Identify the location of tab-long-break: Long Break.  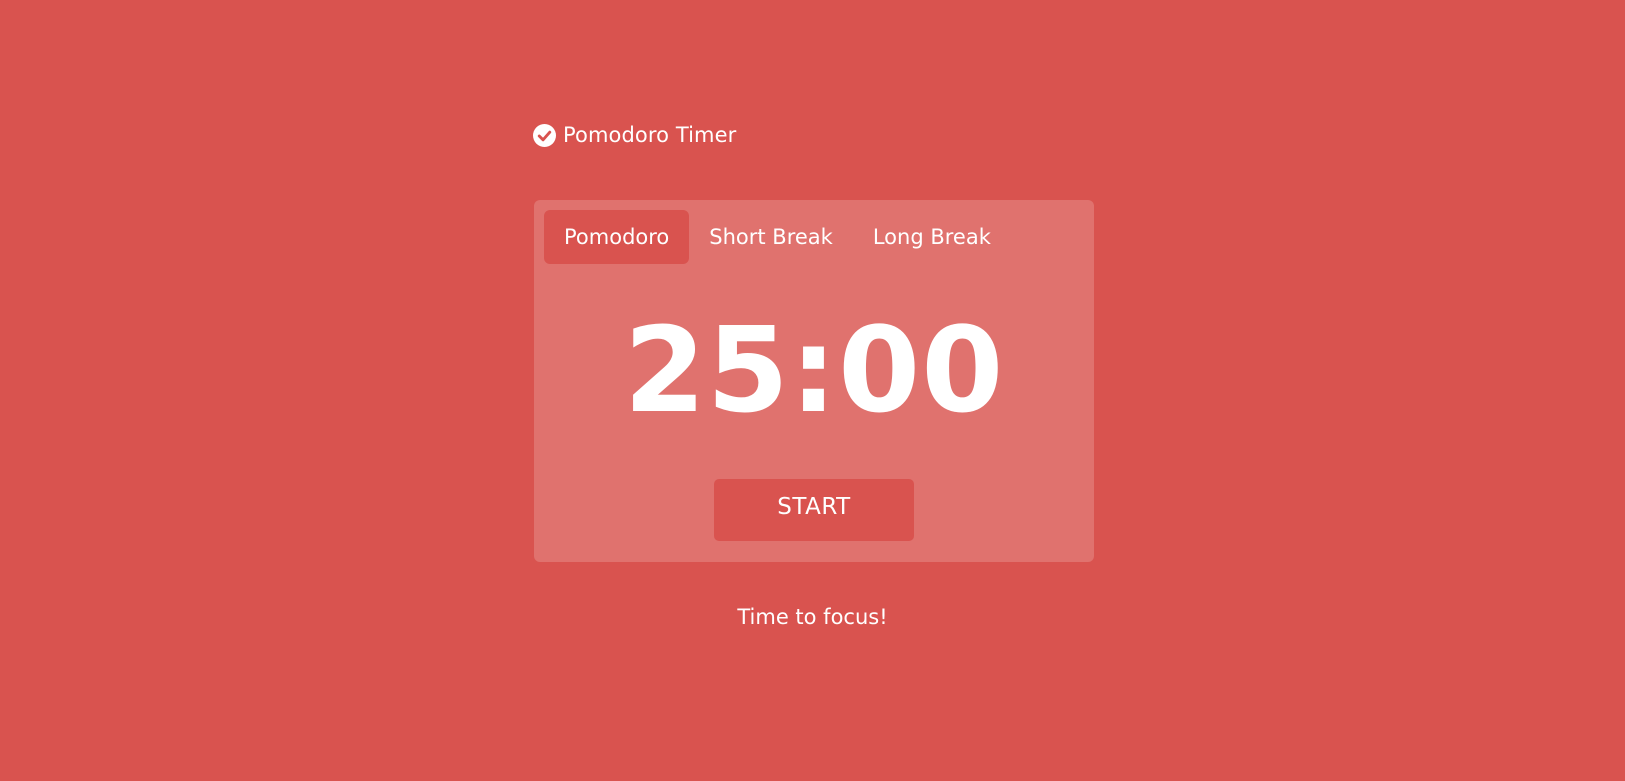
(932, 237).